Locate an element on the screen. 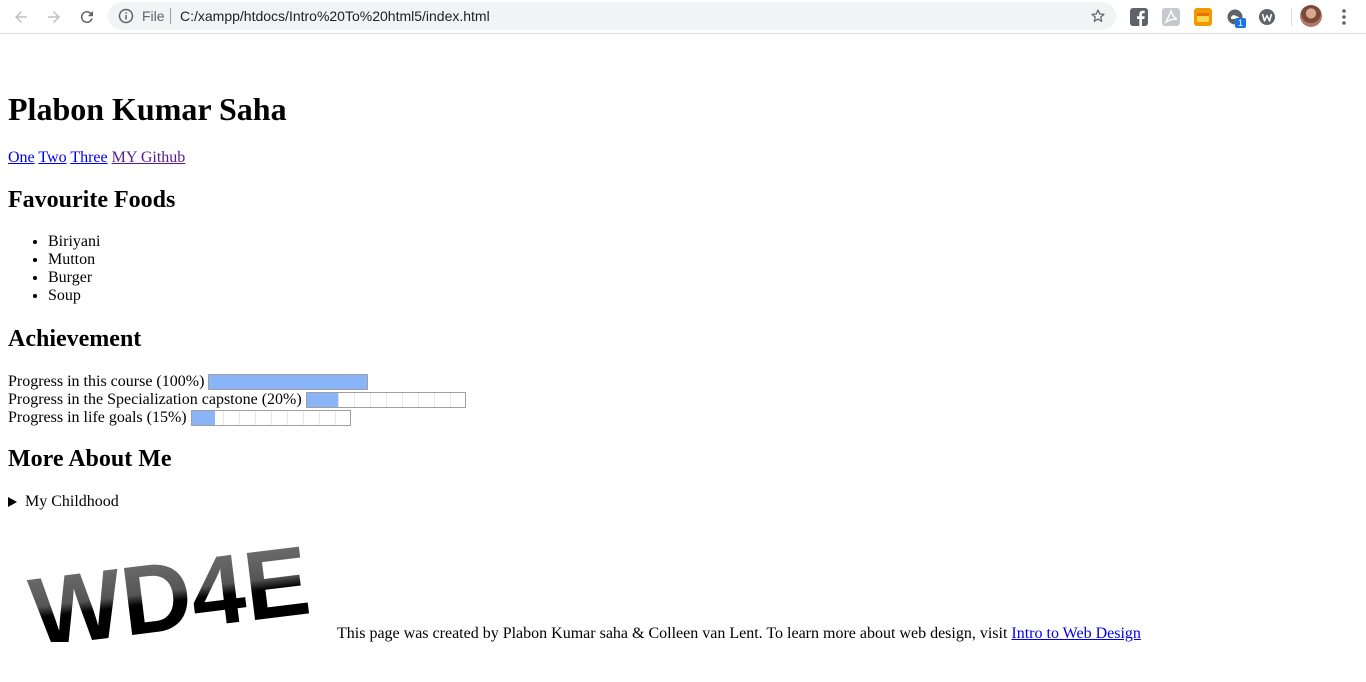 This screenshot has height=682, width=1366. back-arrow-icon is located at coordinates (21, 17).